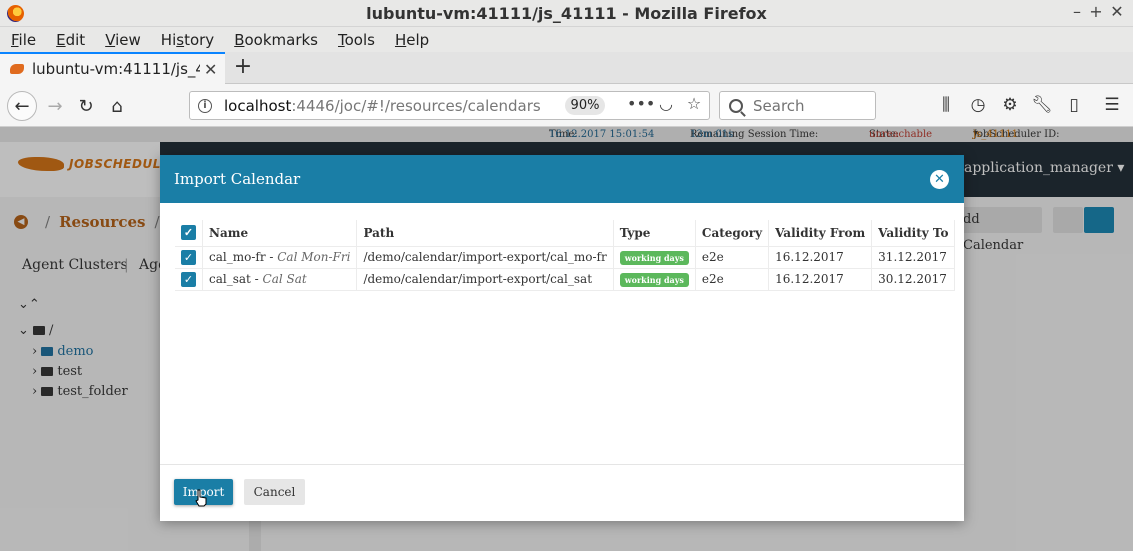  Describe the element at coordinates (736, 105) in the screenshot. I see `search-icon` at that location.